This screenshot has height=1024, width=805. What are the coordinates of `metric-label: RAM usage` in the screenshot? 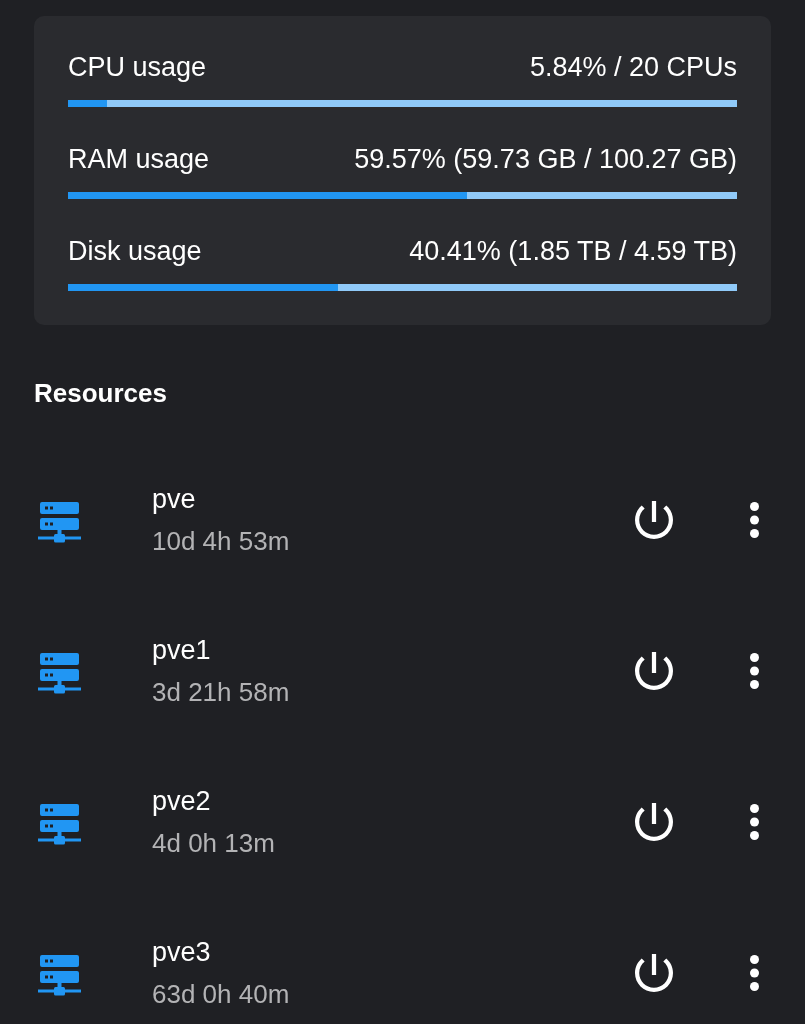 It's located at (139, 159).